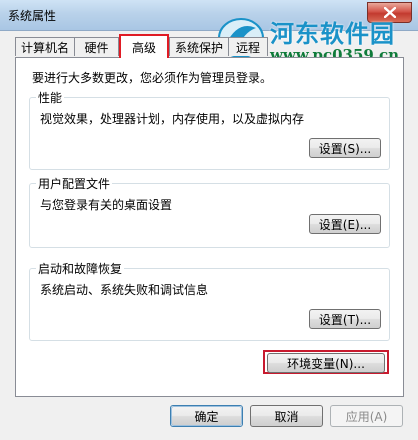  I want to click on close-icon, so click(389, 12).